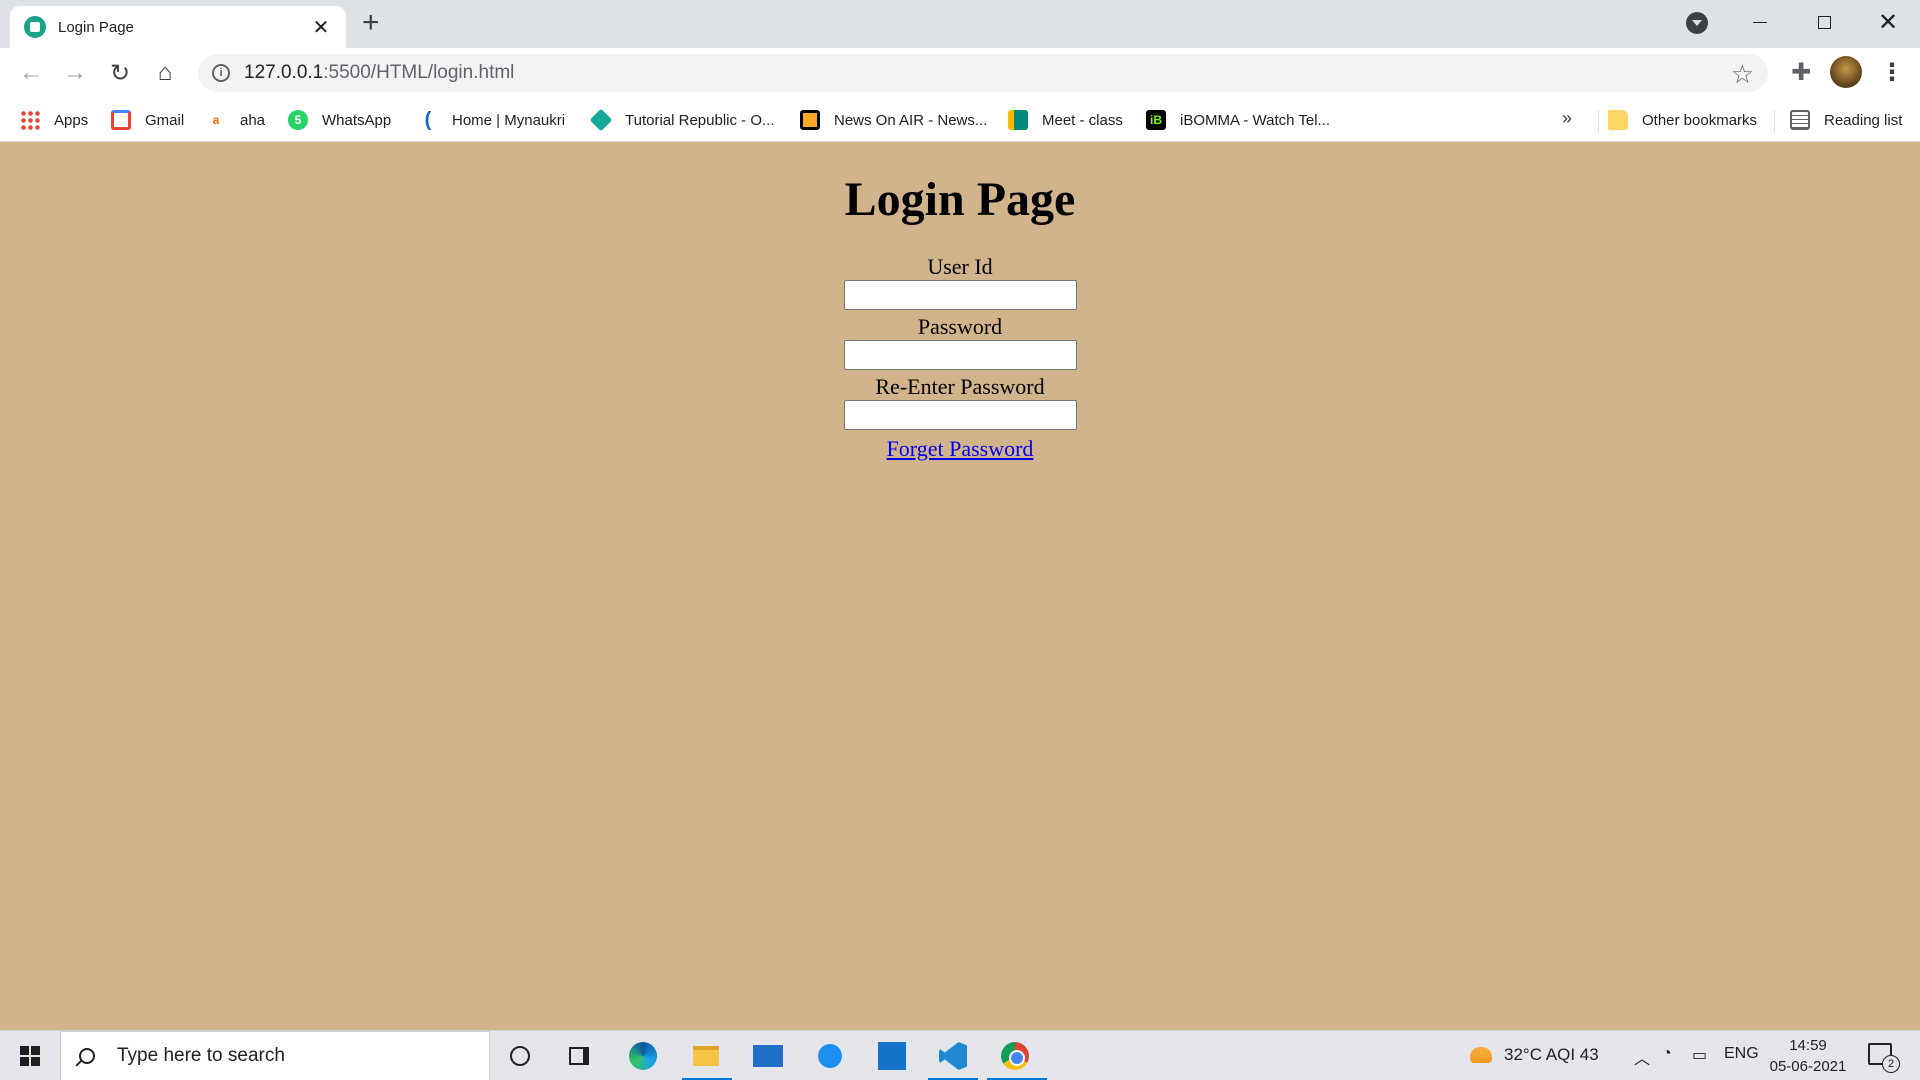 The height and width of the screenshot is (1080, 1920). What do you see at coordinates (120, 73) in the screenshot?
I see `reload-icon: ↻` at bounding box center [120, 73].